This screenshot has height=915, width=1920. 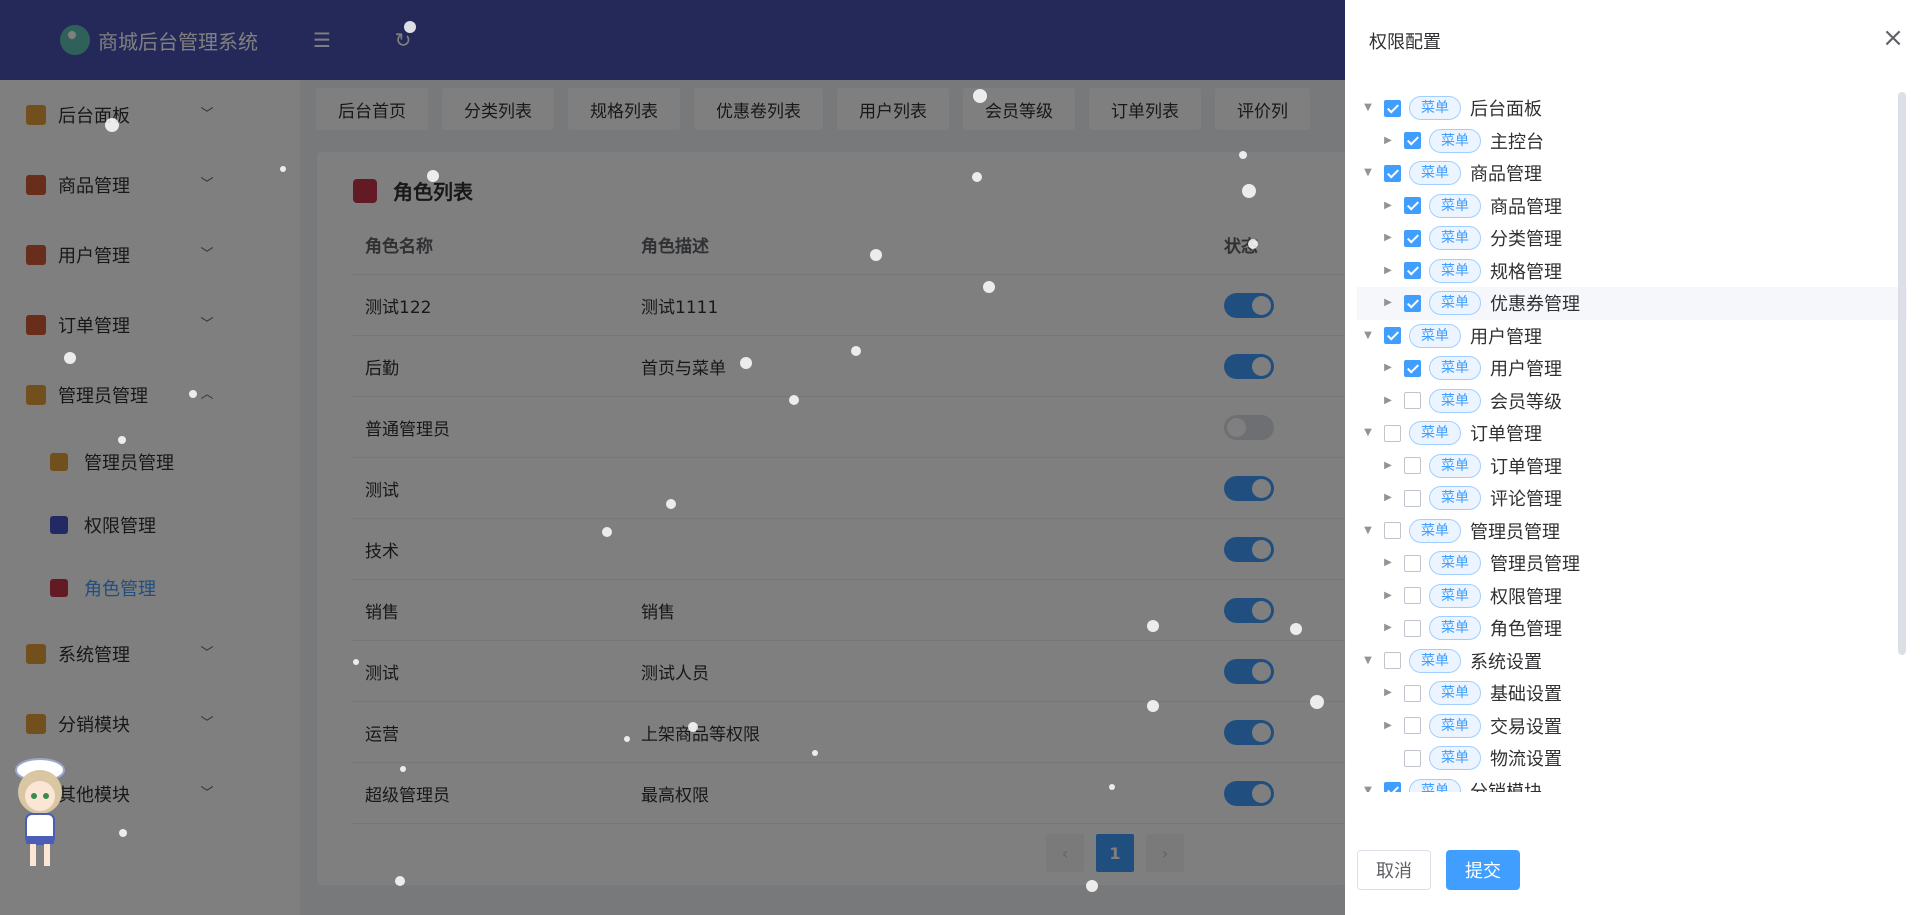 I want to click on tree-node: ▶ 菜单 优惠券管理, so click(x=1632, y=303).